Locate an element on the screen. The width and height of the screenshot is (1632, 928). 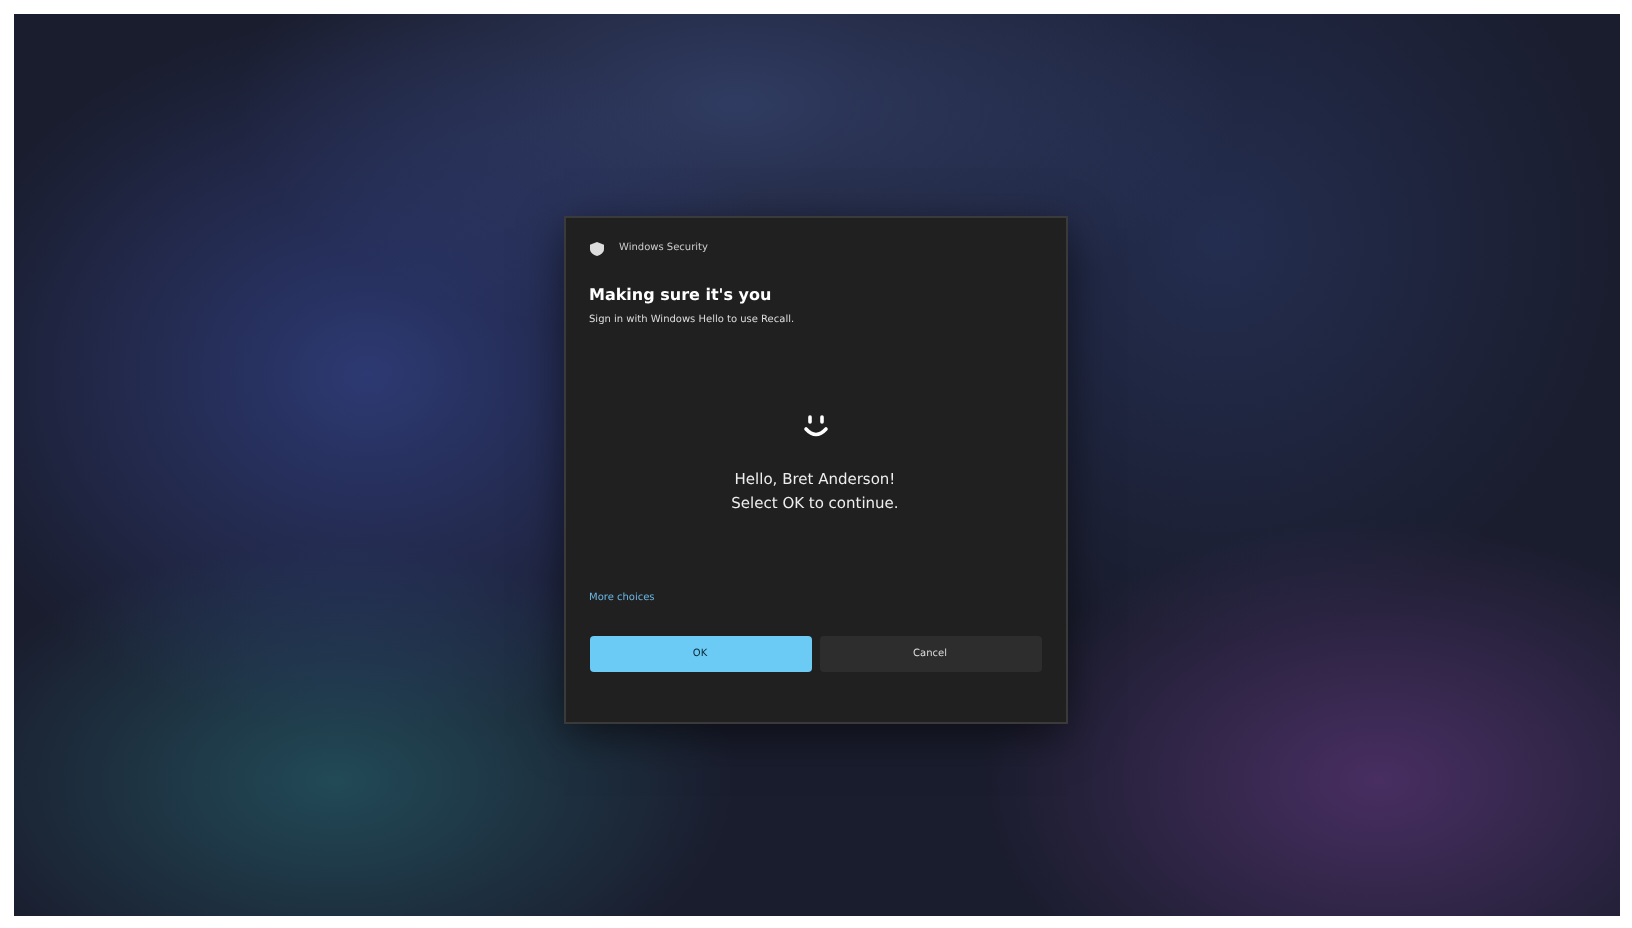
smiley-face-icon is located at coordinates (815, 427).